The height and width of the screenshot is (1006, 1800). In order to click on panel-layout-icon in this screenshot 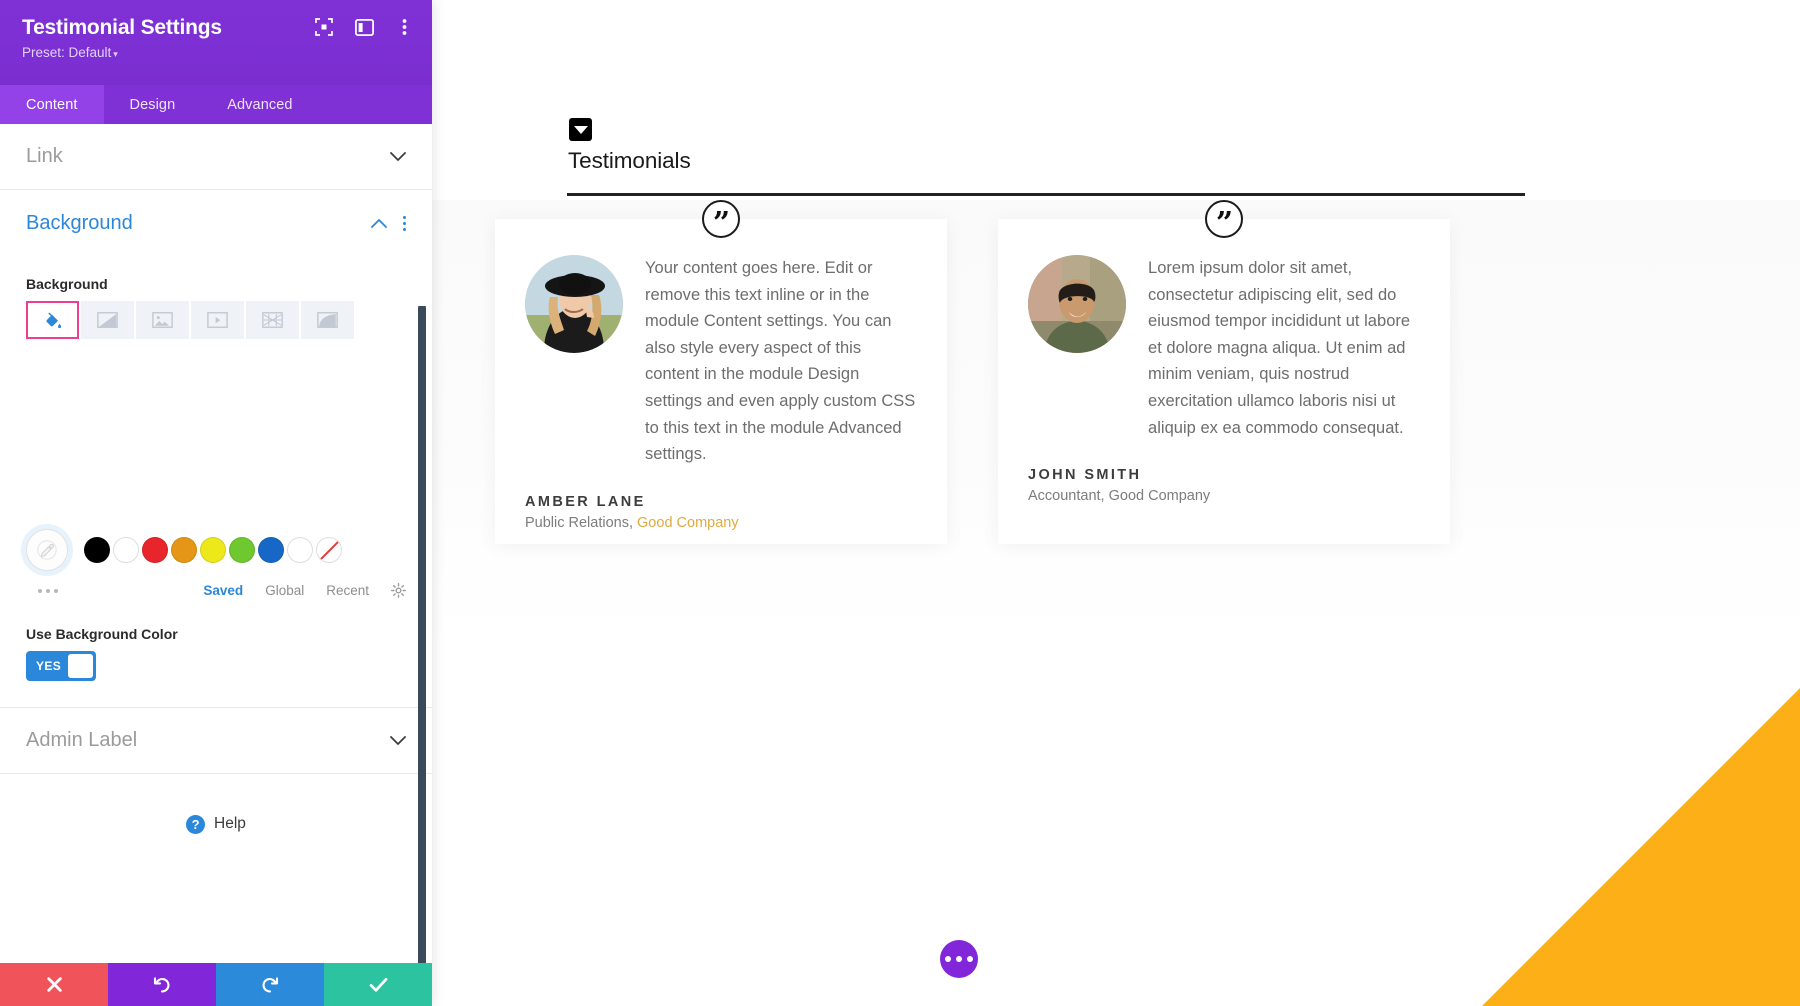, I will do `click(364, 27)`.